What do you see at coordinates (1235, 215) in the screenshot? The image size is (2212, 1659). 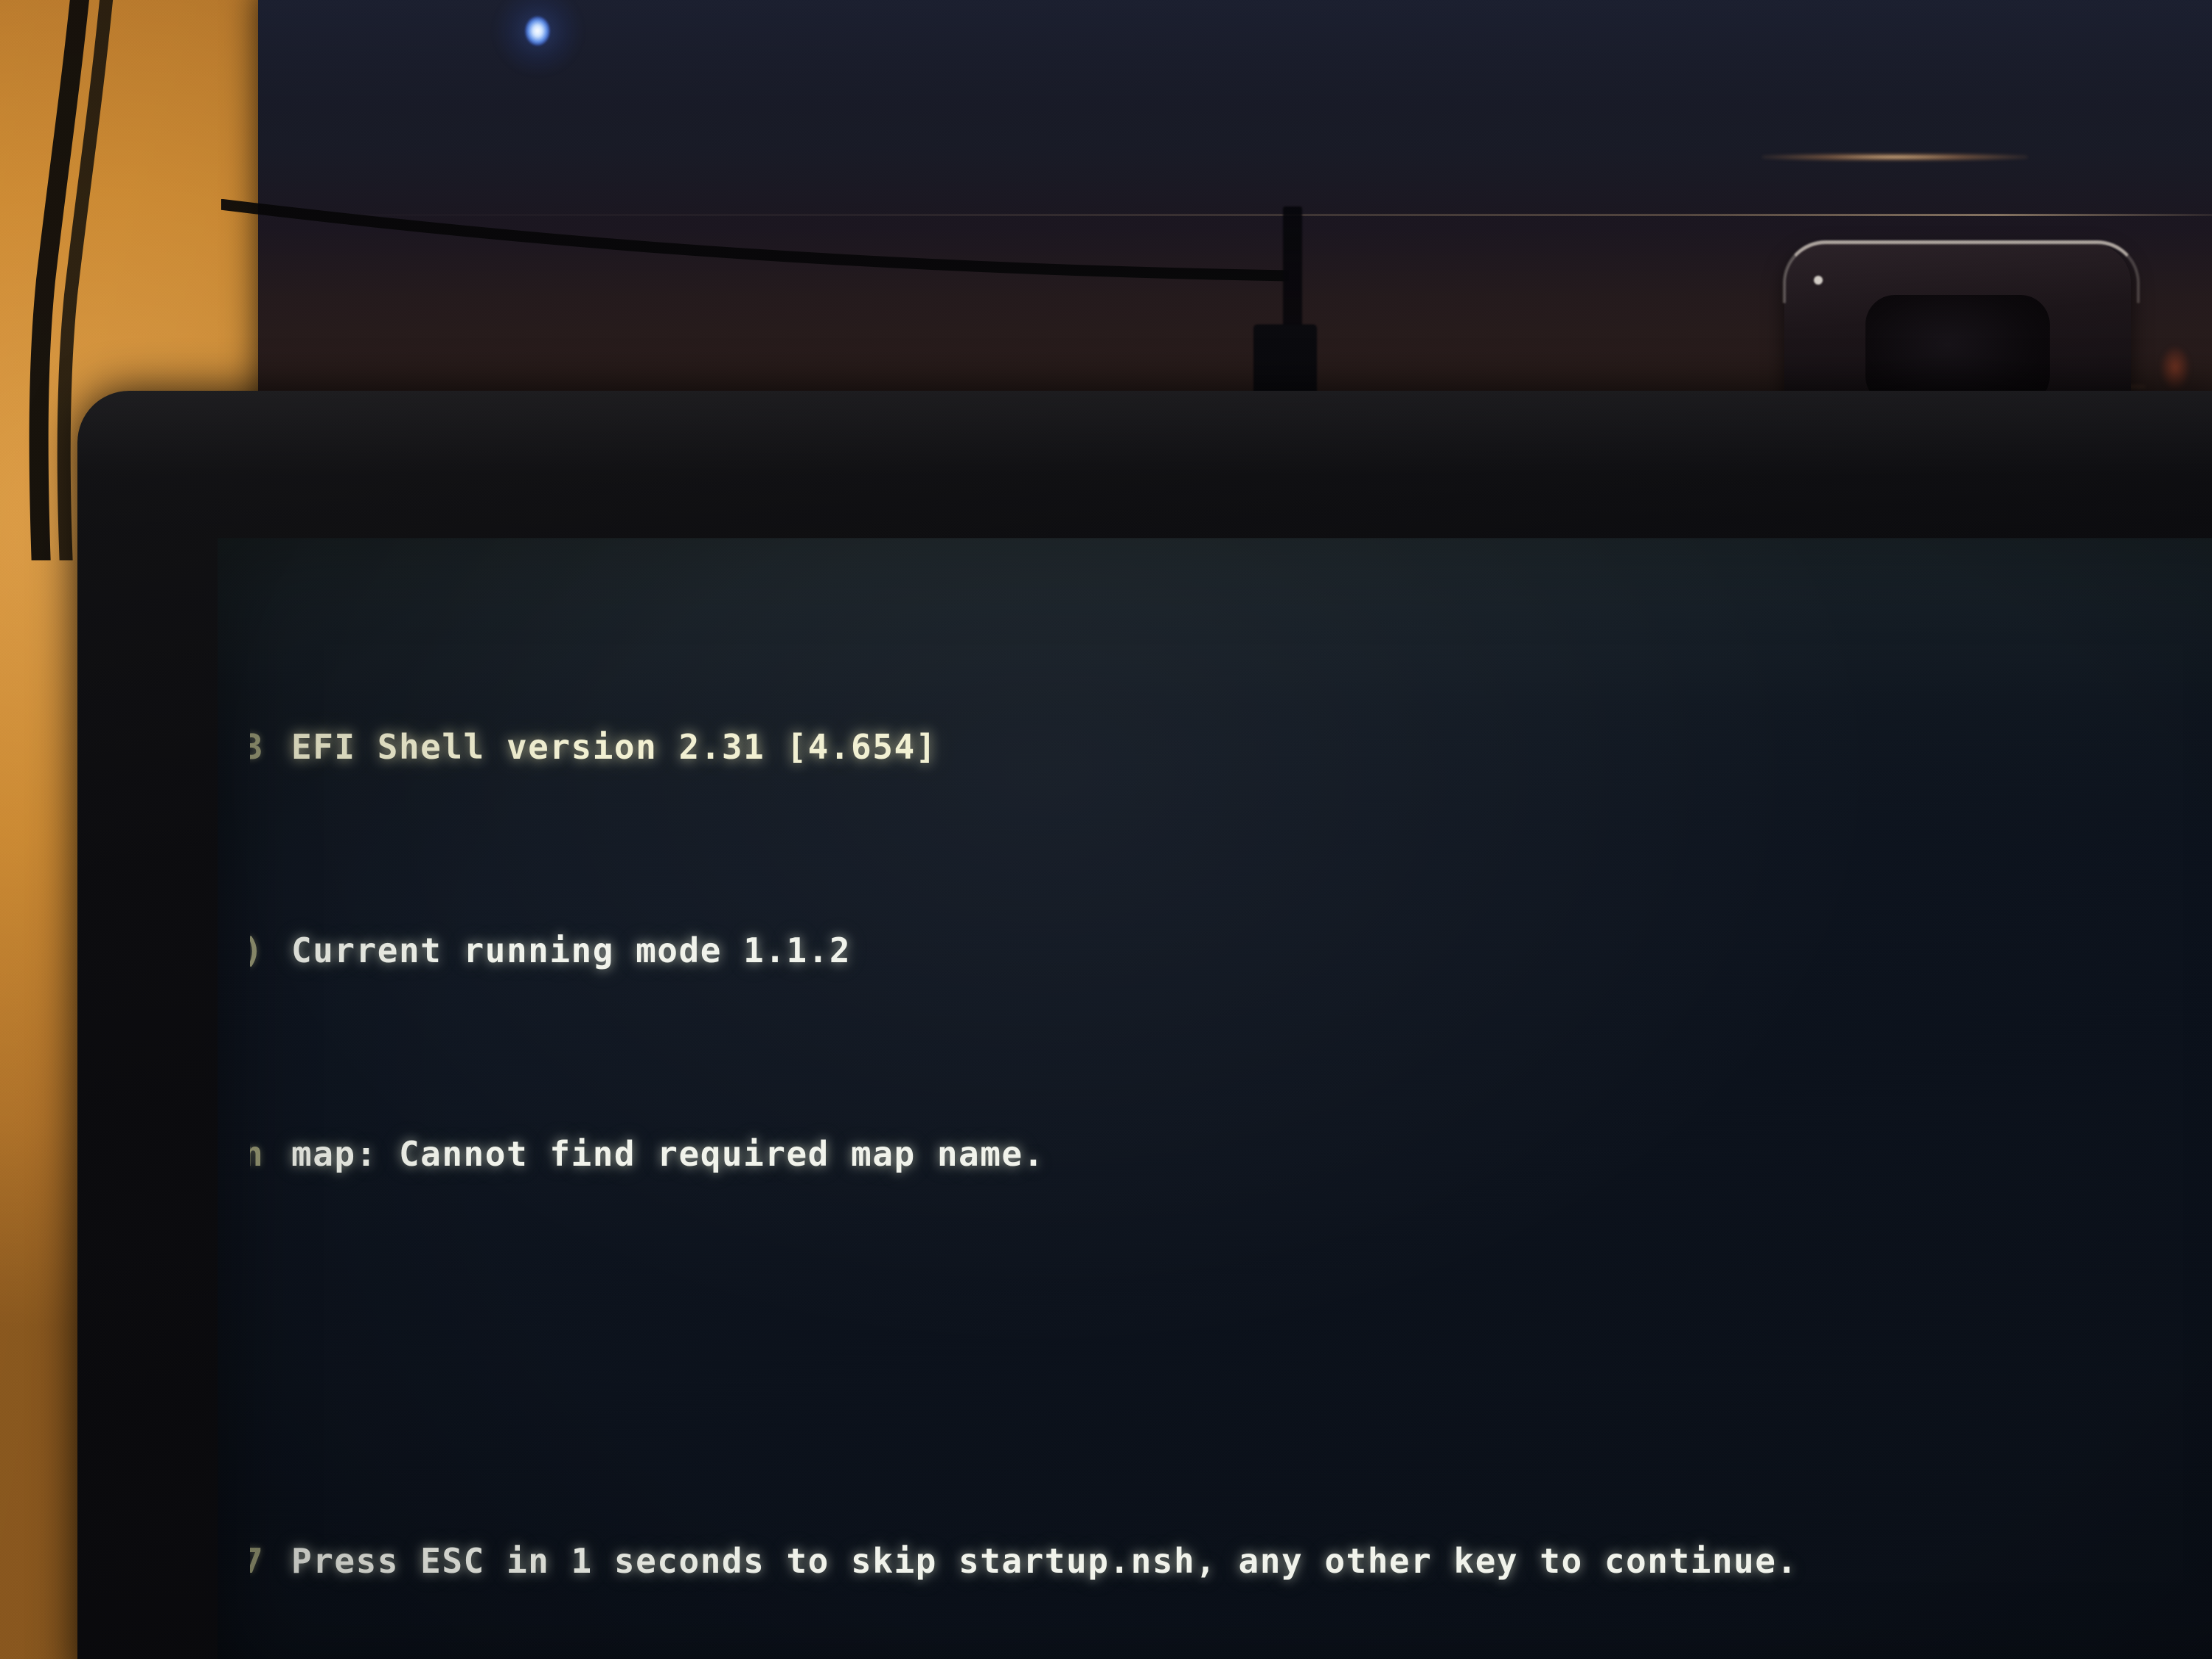 I see `monitor-bezel-edge` at bounding box center [1235, 215].